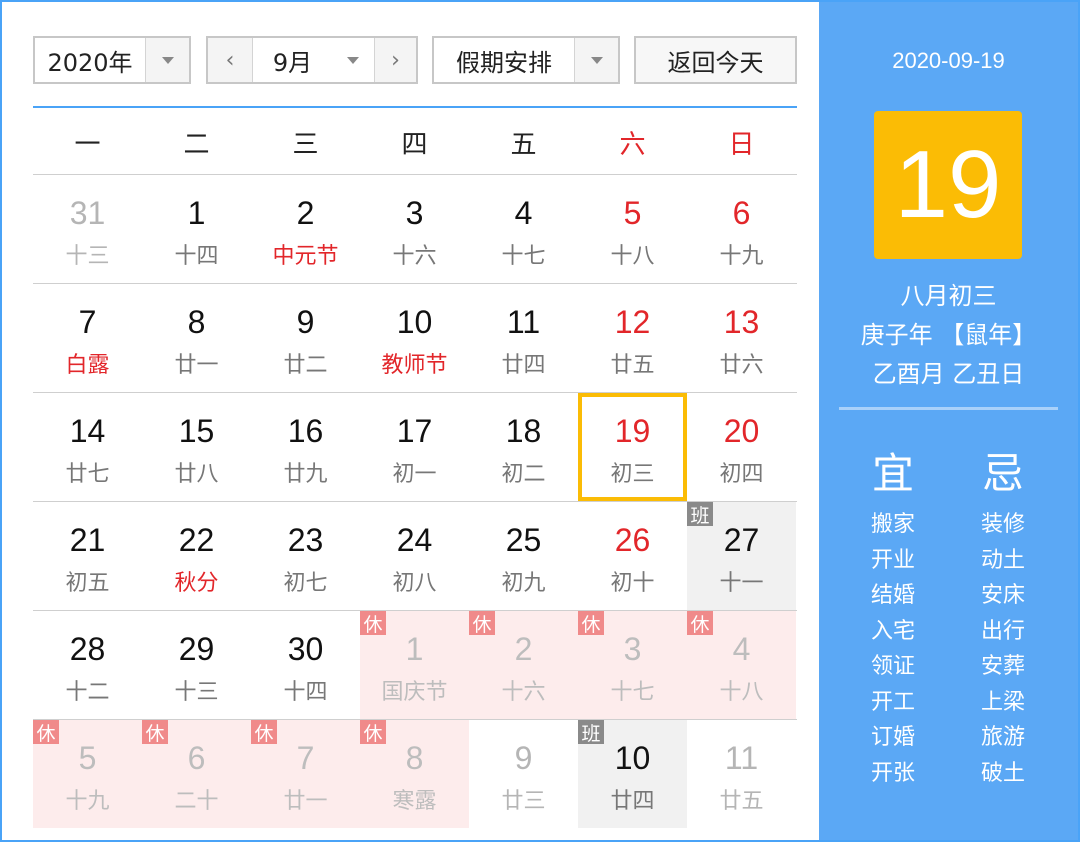  I want to click on day-cell: 30 十四, so click(305, 665).